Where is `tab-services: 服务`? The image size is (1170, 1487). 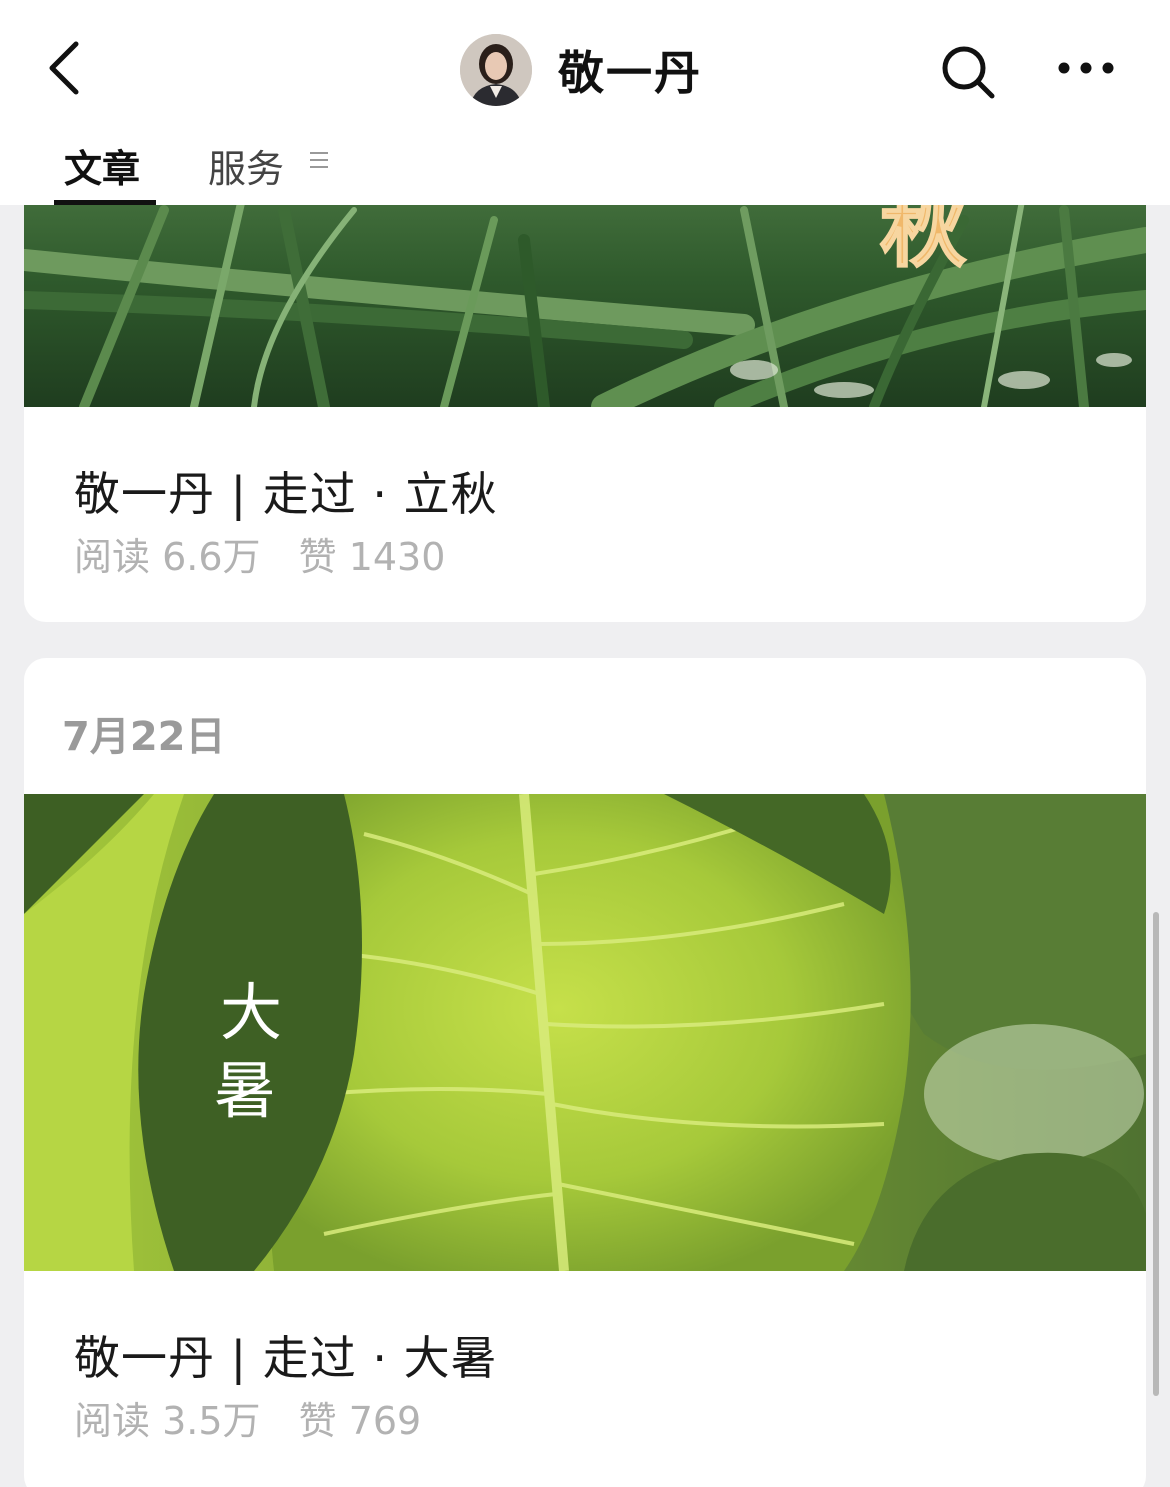 tab-services: 服务 is located at coordinates (246, 165).